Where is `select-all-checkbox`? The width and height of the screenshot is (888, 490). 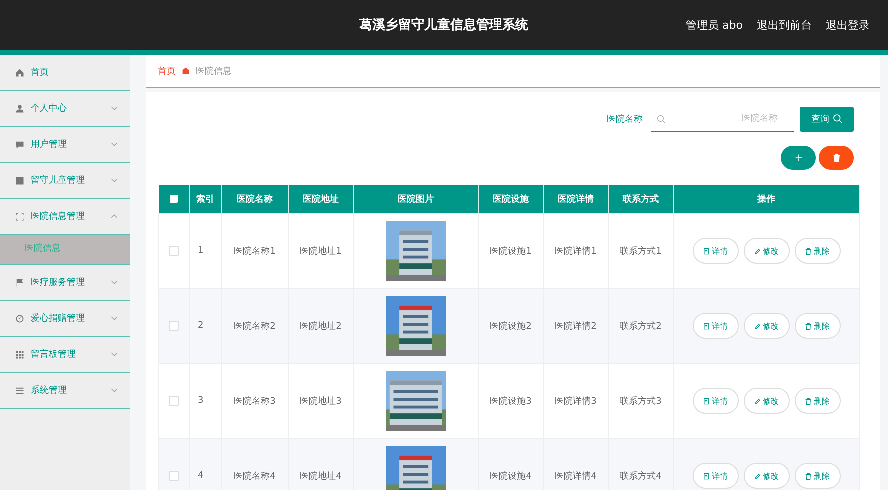
select-all-checkbox is located at coordinates (174, 198).